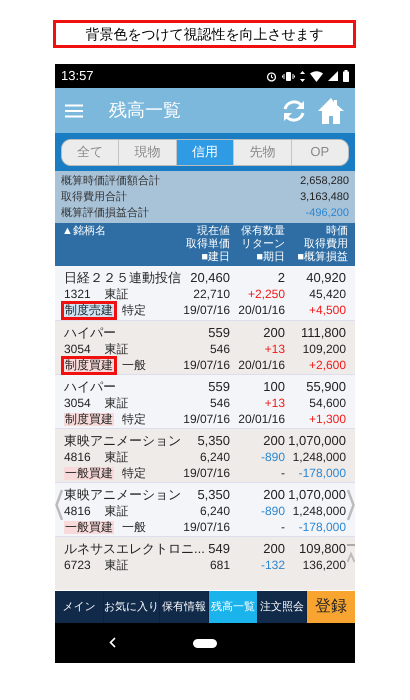 This screenshot has height=700, width=410. Describe the element at coordinates (219, 549) in the screenshot. I see `current-price: 549` at that location.